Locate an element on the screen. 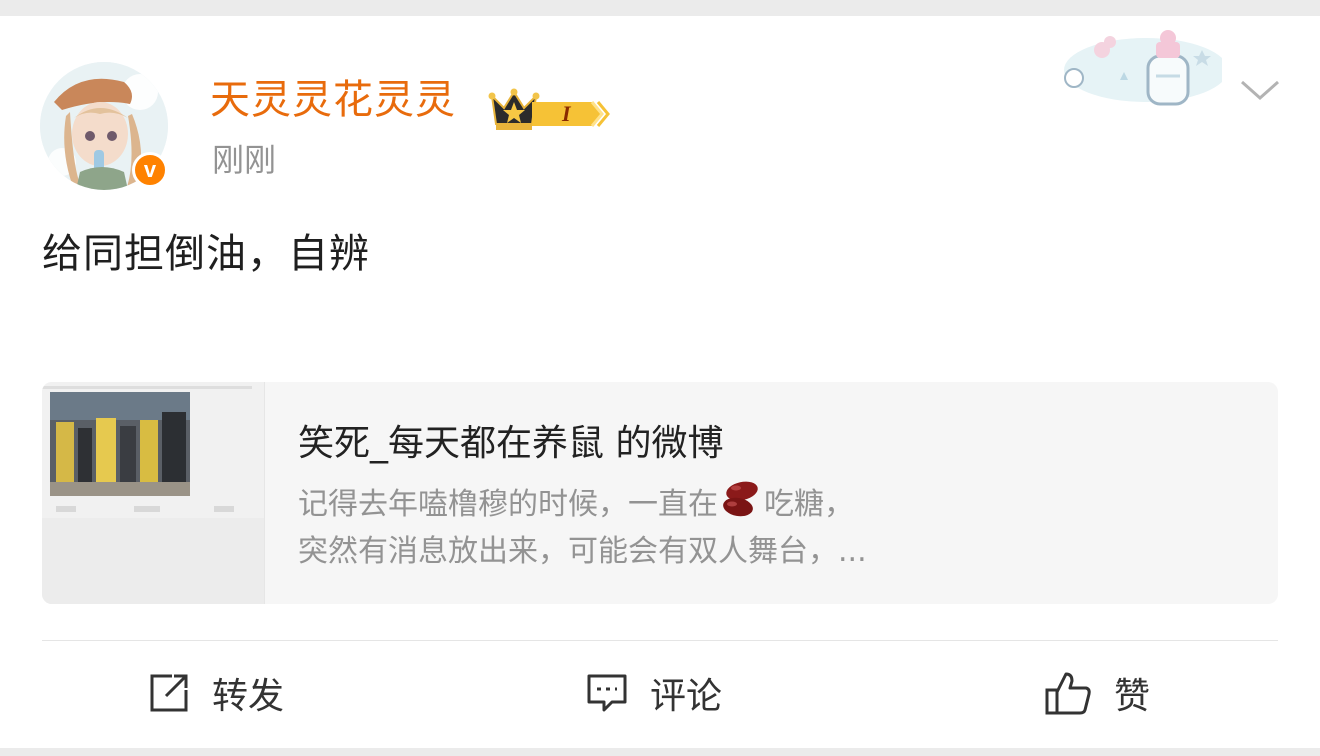 Image resolution: width=1320 pixels, height=756 pixels. repost-label: 转发 is located at coordinates (248, 696).